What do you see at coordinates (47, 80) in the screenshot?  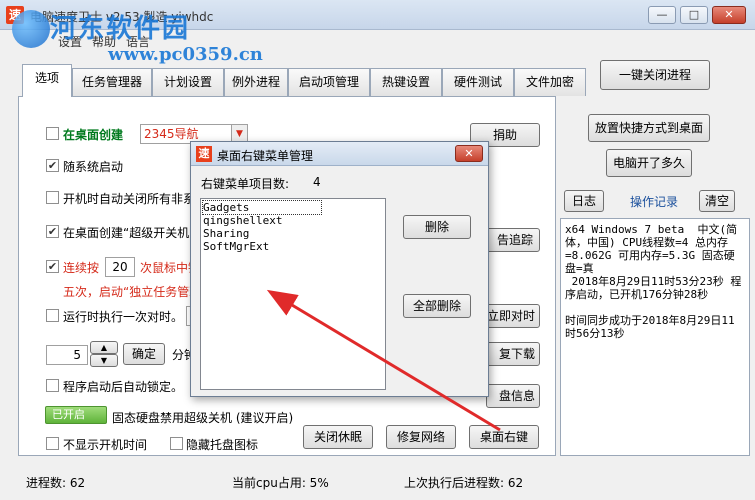 I see `tab-options: 选项` at bounding box center [47, 80].